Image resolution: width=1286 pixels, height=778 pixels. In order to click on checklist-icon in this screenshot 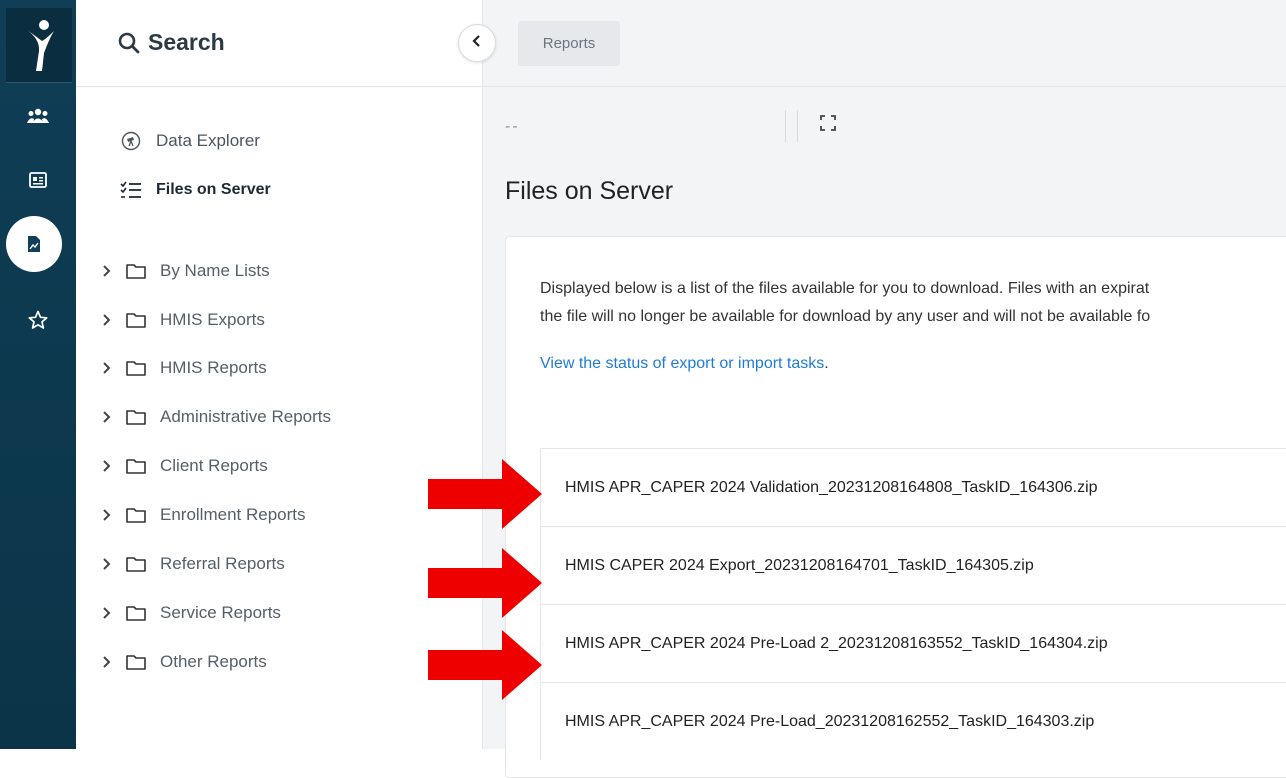, I will do `click(131, 190)`.